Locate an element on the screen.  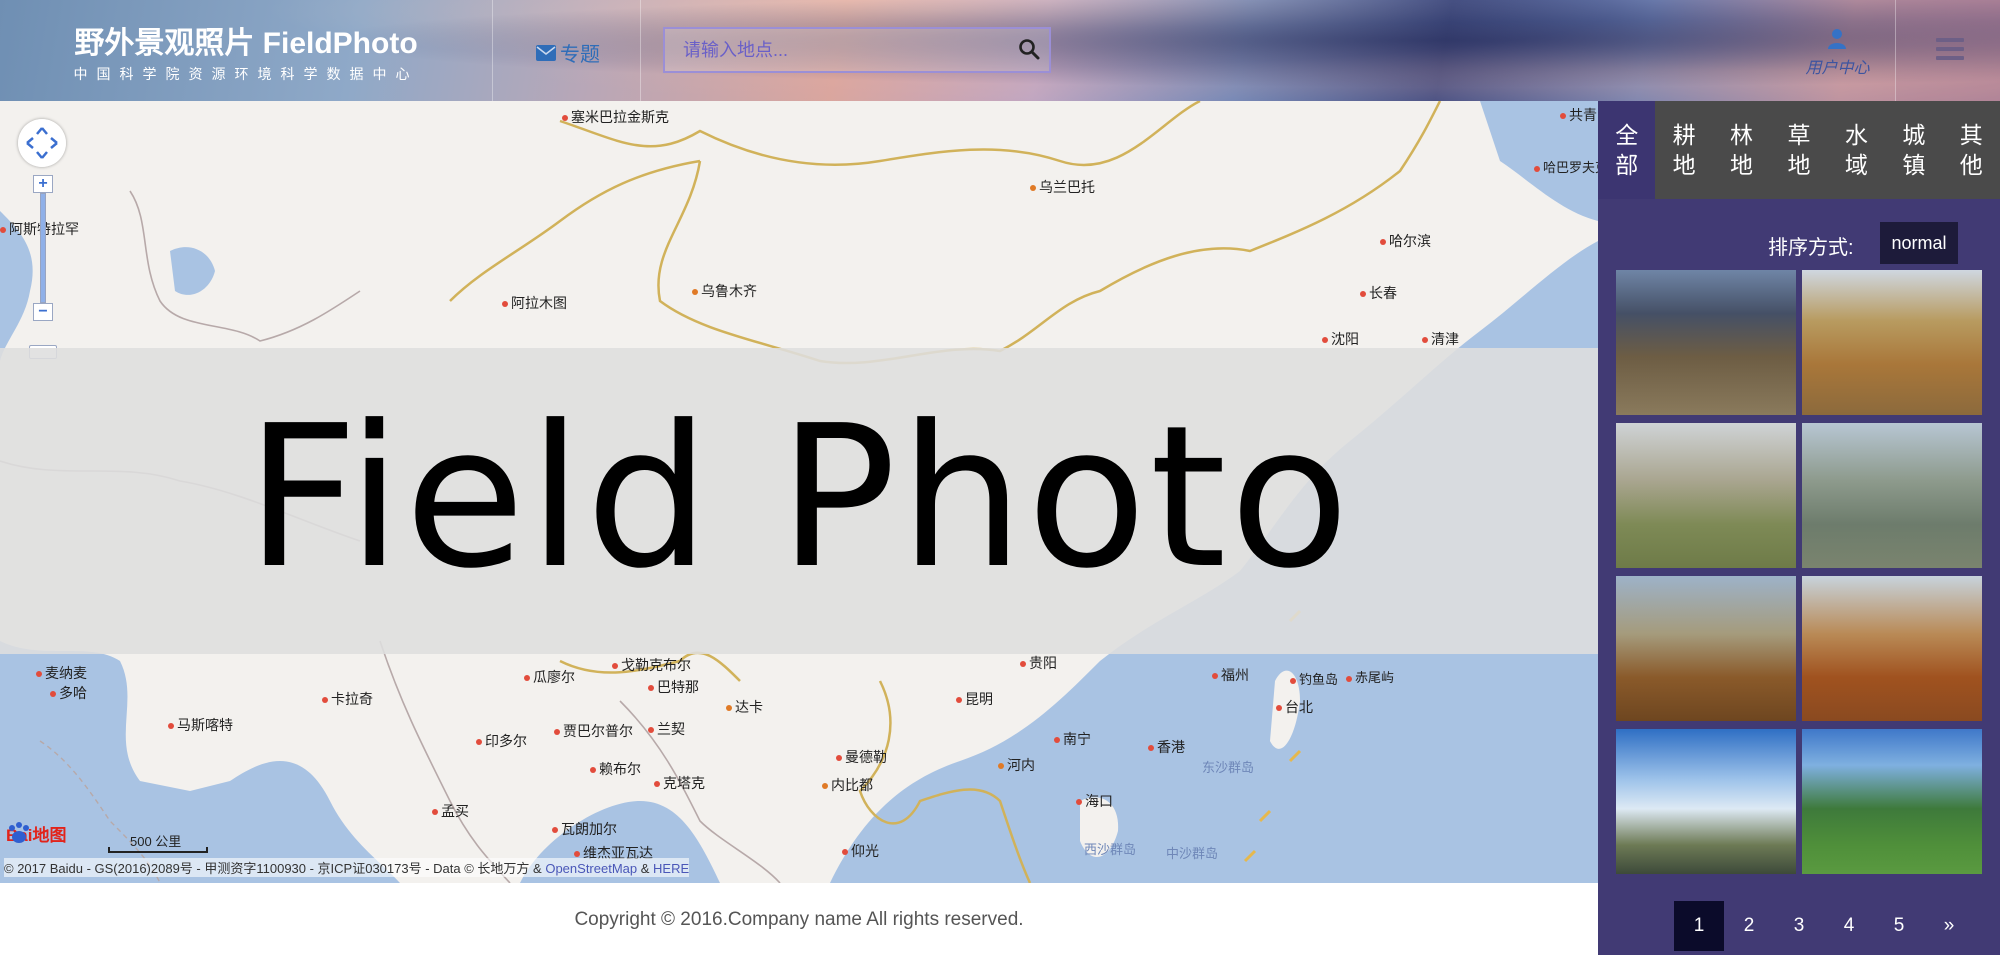
map-label: 西沙群岛 is located at coordinates (1110, 849).